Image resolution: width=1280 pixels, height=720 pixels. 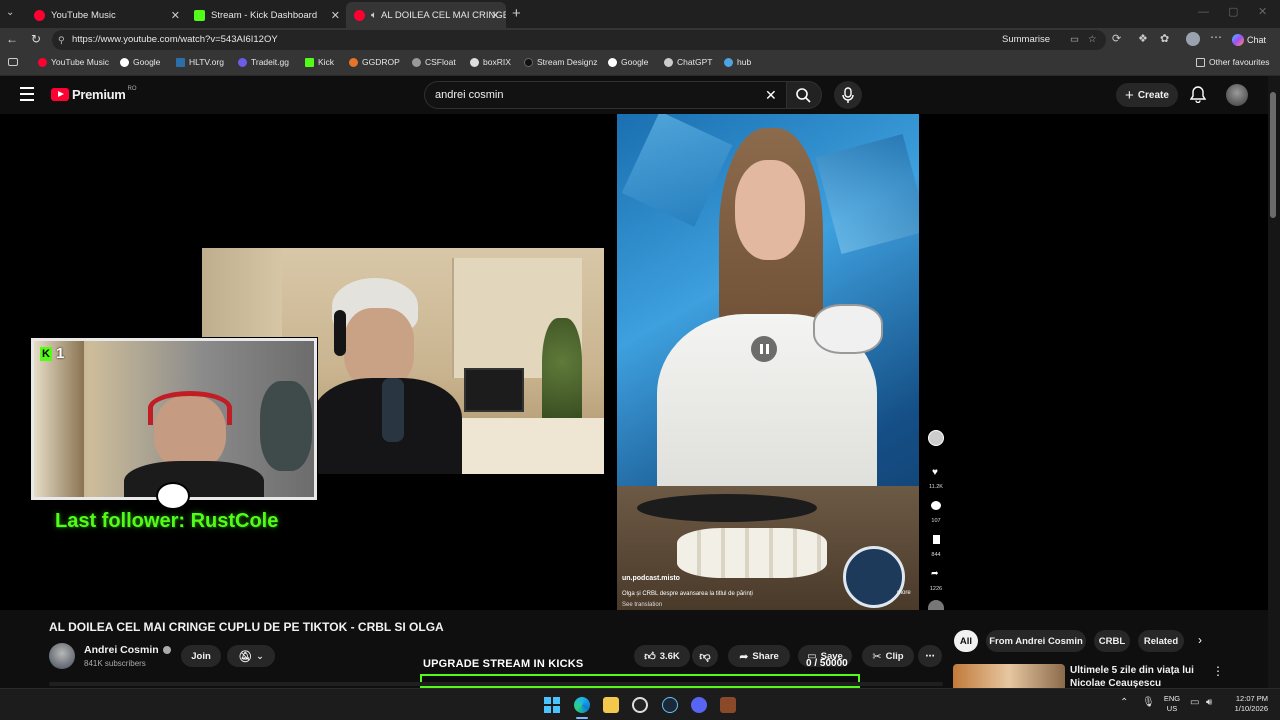 What do you see at coordinates (115, 663) in the screenshot?
I see `subscriber-count: 841K subscribers` at bounding box center [115, 663].